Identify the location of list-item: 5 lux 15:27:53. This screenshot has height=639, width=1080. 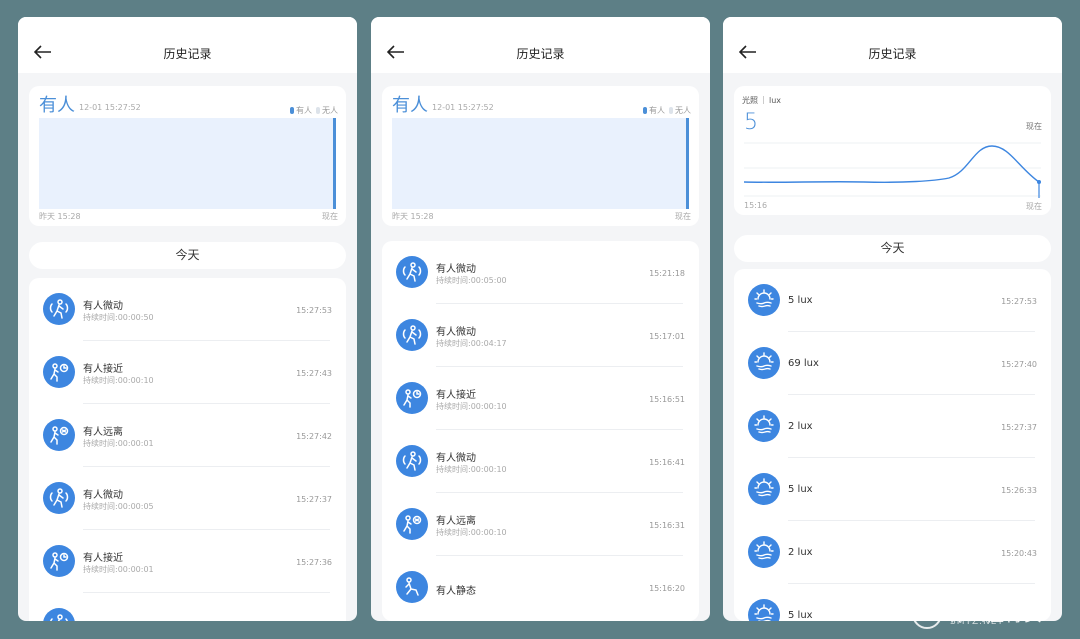
(892, 300).